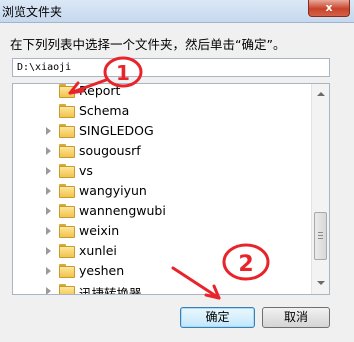 The height and width of the screenshot is (342, 354). Describe the element at coordinates (245, 264) in the screenshot. I see `annotation-number-2: 2` at that location.